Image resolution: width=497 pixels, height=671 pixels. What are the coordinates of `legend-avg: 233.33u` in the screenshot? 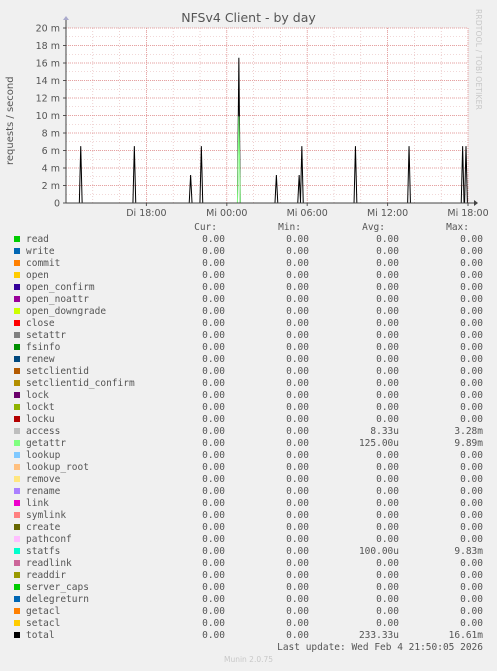 It's located at (378, 635).